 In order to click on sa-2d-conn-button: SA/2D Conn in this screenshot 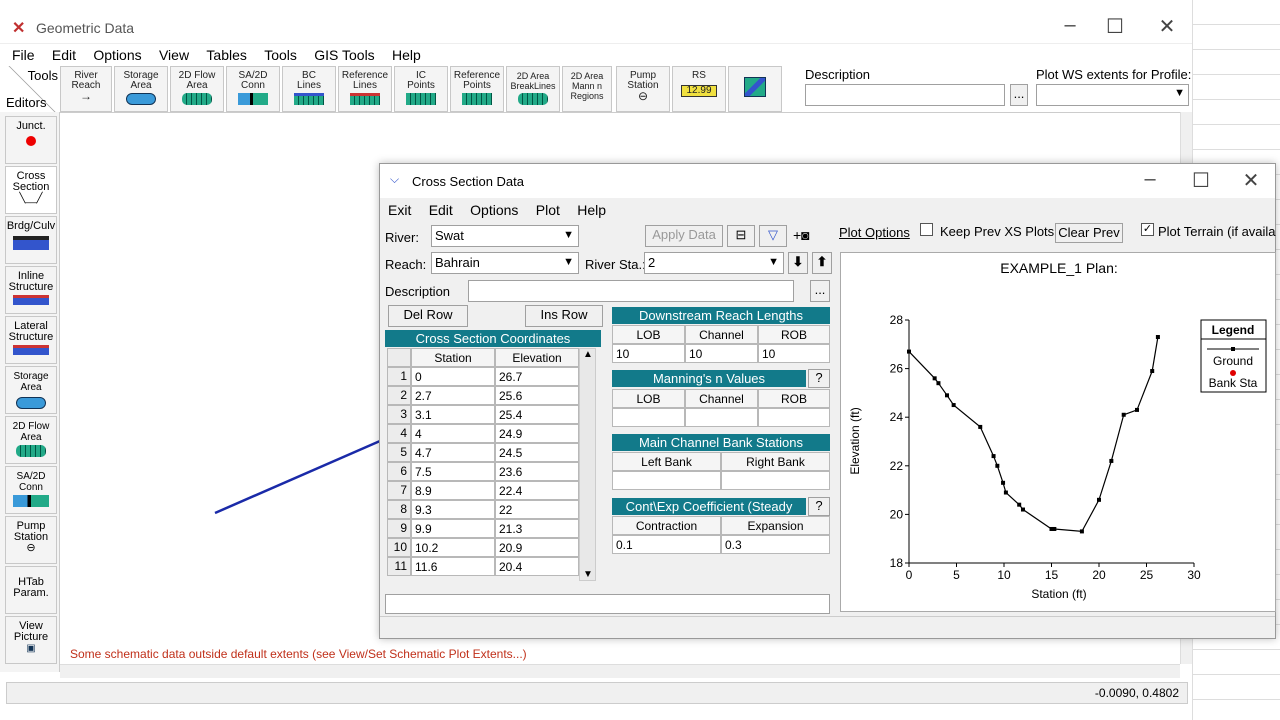, I will do `click(253, 89)`.